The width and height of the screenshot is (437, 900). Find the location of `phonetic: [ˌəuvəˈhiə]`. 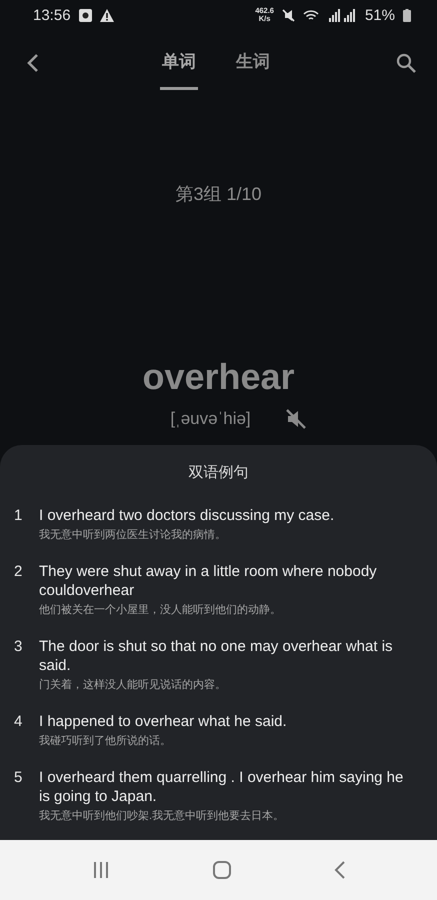

phonetic: [ˌəuvəˈhiə] is located at coordinates (210, 419).